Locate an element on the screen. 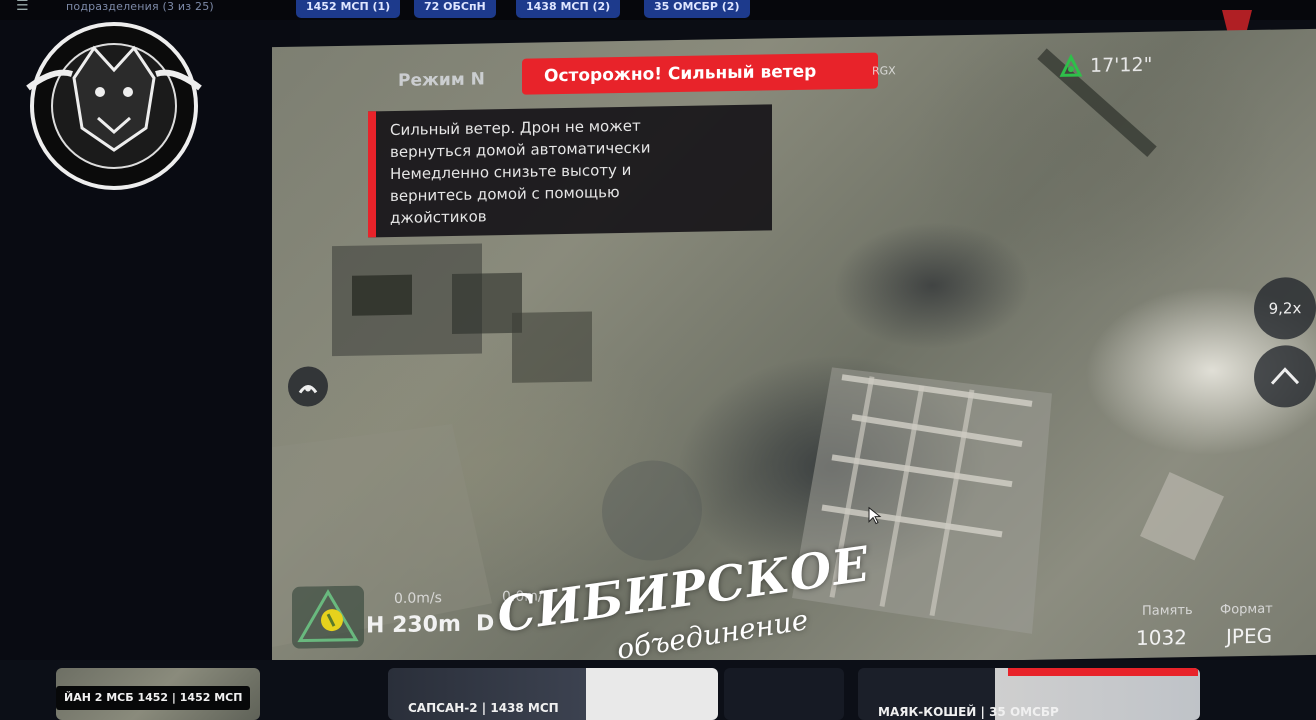 This screenshot has width=1316, height=720. camera-switch-icon is located at coordinates (1285, 376).